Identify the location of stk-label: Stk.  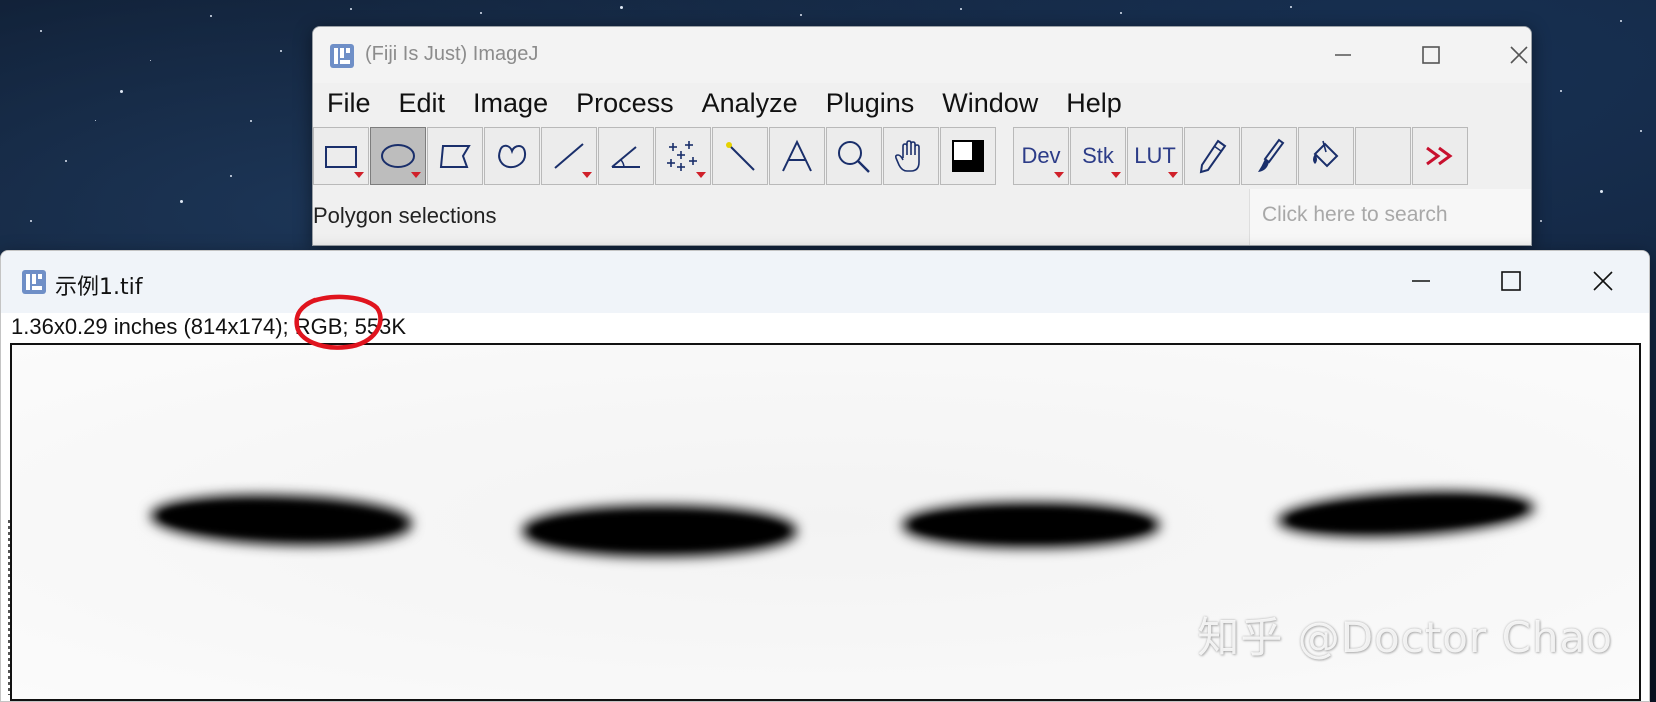
(1098, 155).